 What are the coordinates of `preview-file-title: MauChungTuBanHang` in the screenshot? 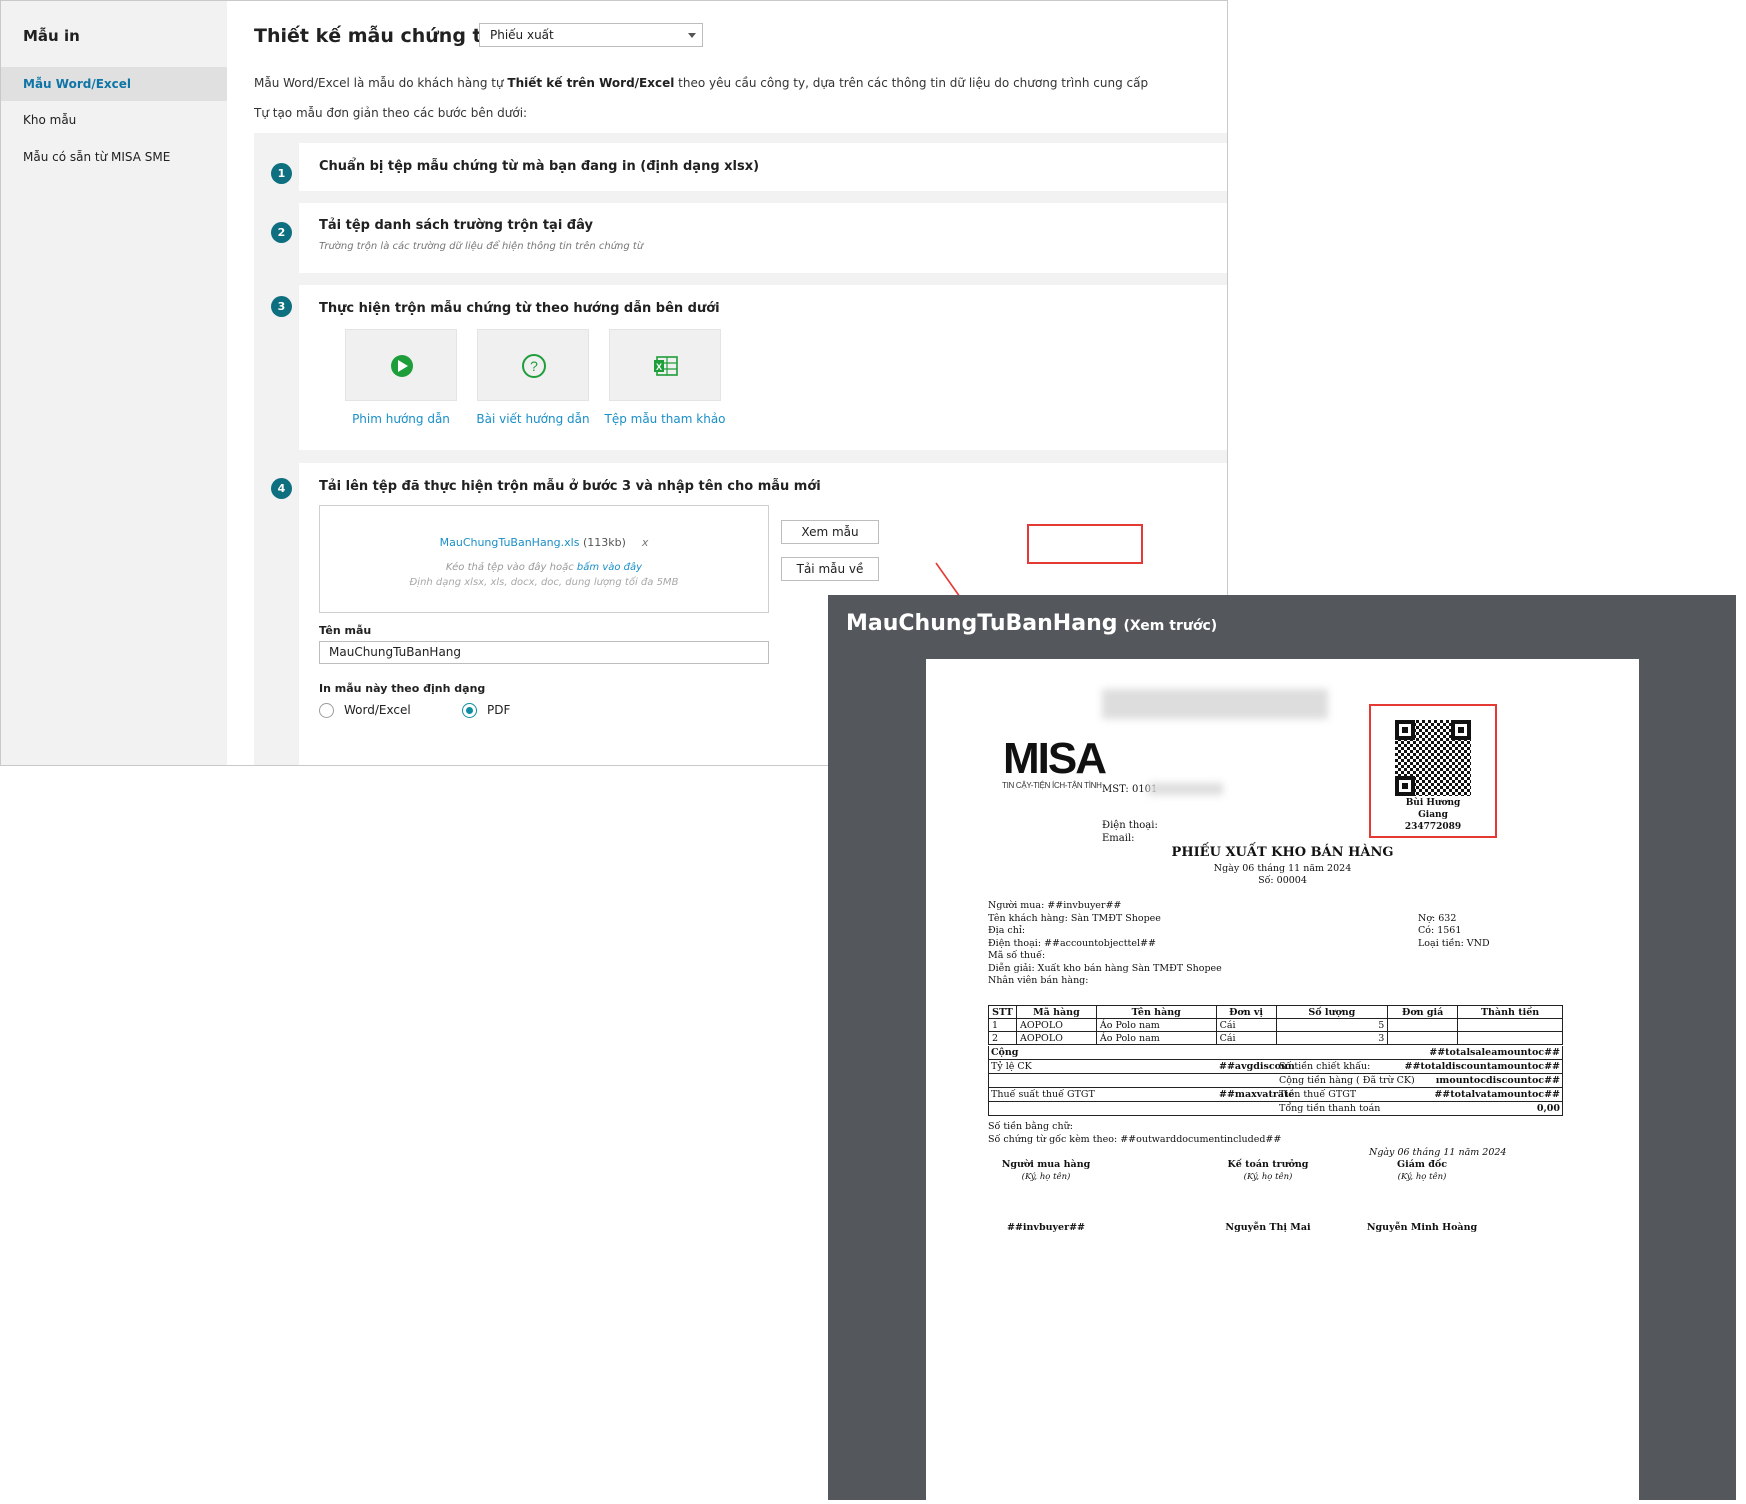 It's located at (982, 623).